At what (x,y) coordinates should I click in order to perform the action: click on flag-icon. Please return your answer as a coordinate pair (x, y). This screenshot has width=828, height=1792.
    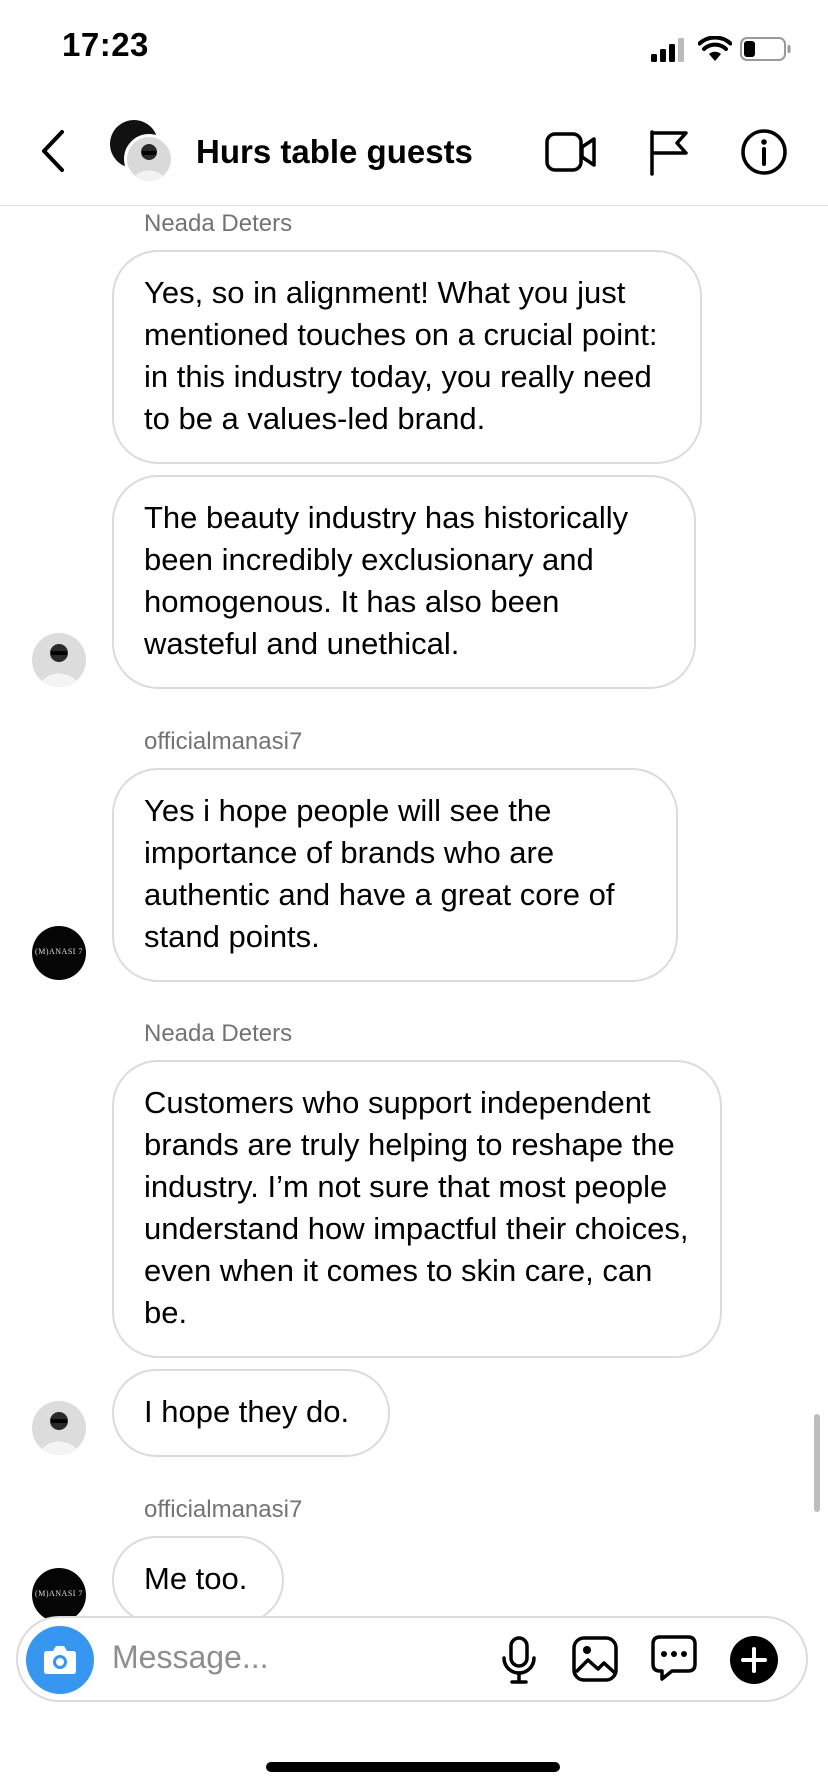
    Looking at the image, I should click on (669, 152).